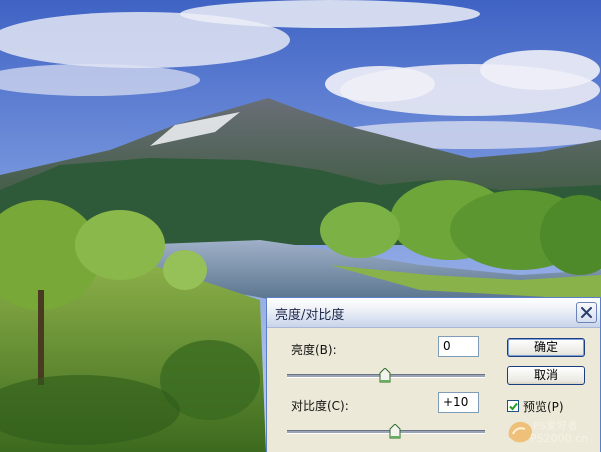 The height and width of the screenshot is (452, 601). What do you see at coordinates (310, 315) in the screenshot?
I see `dialog-title: 亮度/对比度` at bounding box center [310, 315].